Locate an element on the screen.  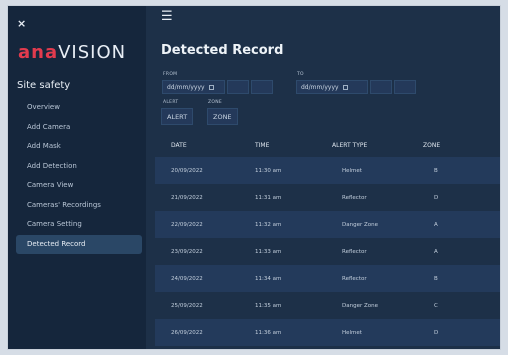
cell-date: 21/09/2022 is located at coordinates (187, 197).